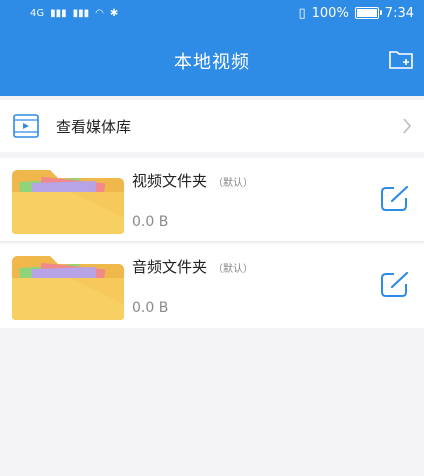 Image resolution: width=424 pixels, height=476 pixels. I want to click on folder-name: 视频文件夹 （默认）, so click(192, 180).